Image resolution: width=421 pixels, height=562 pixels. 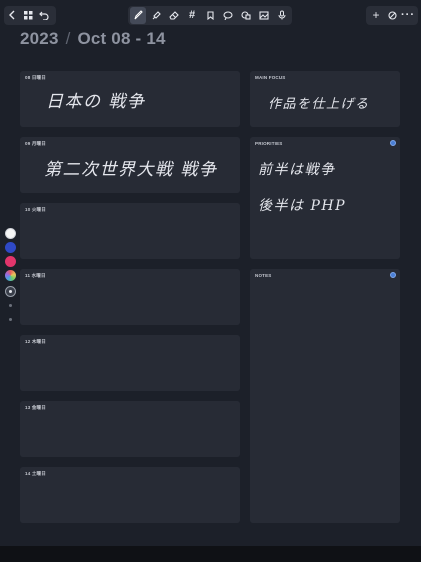 I want to click on microphone-icon, so click(x=282, y=15).